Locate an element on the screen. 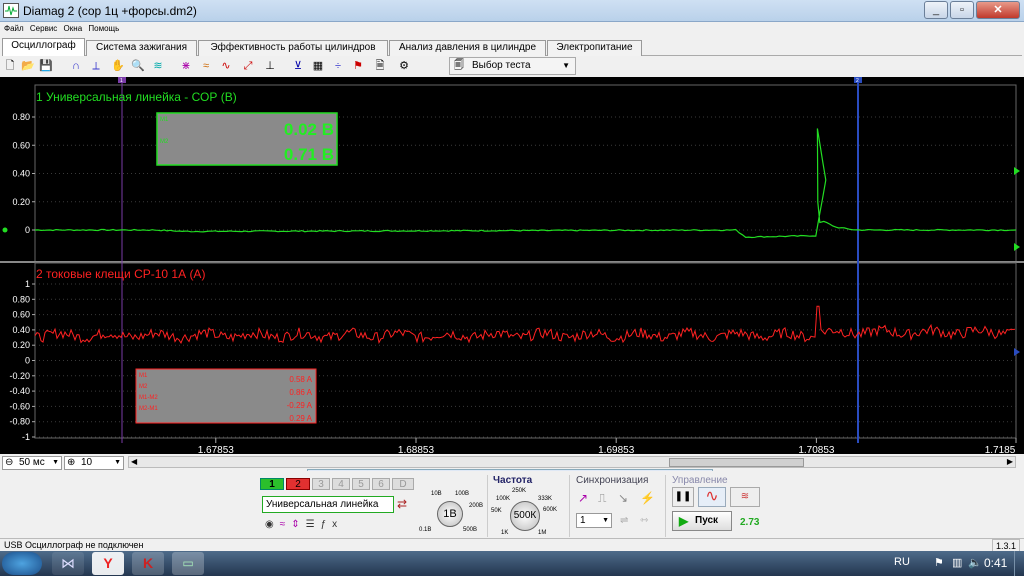 The width and height of the screenshot is (1024, 576). channel-tools: ◉≈⇕☰ƒx is located at coordinates (304, 524).